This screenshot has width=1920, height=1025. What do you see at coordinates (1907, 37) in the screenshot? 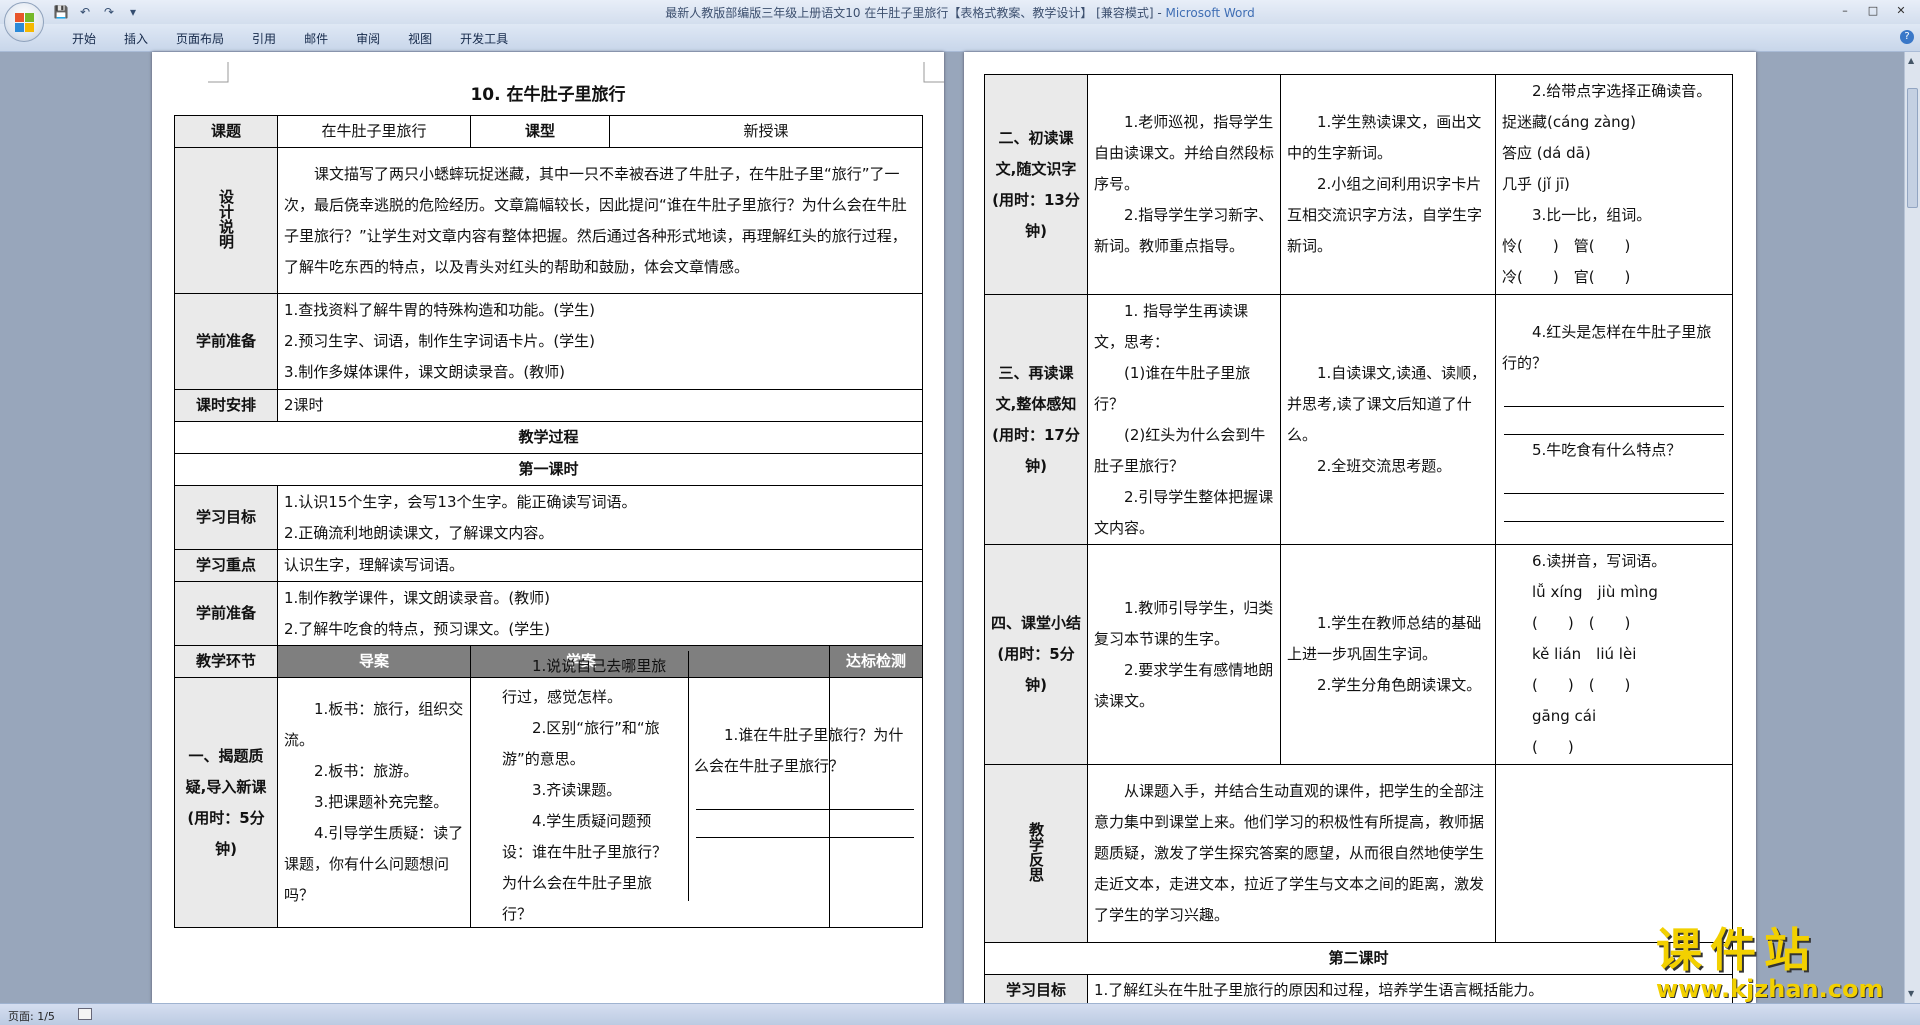
I see `help-icon: ?` at bounding box center [1907, 37].